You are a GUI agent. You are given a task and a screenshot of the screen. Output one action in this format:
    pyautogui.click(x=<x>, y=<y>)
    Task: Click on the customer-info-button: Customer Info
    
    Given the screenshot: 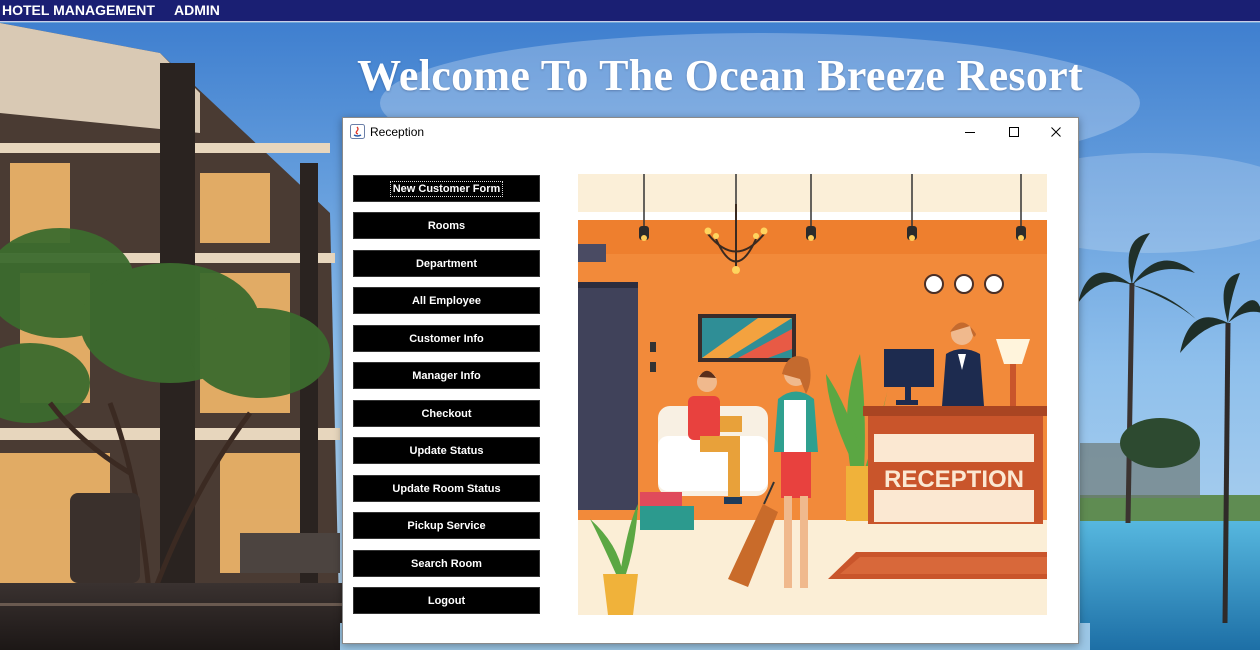 What is the action you would take?
    pyautogui.click(x=446, y=338)
    